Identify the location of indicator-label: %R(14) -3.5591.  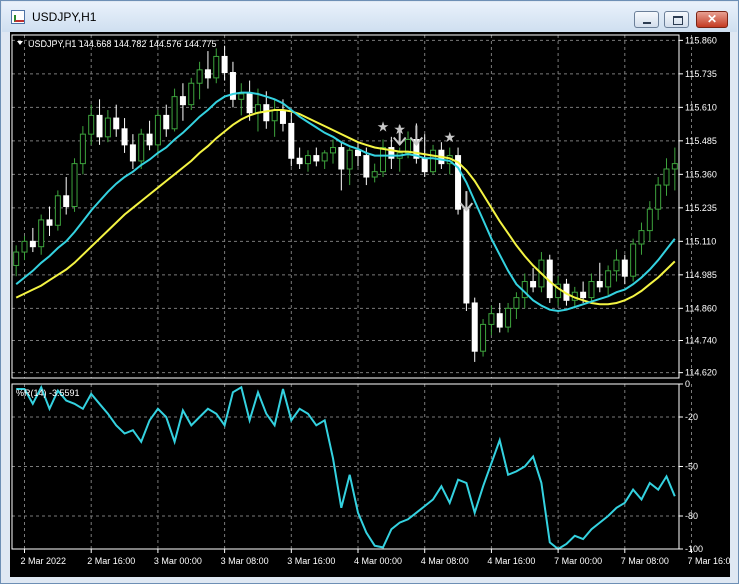
(48, 393).